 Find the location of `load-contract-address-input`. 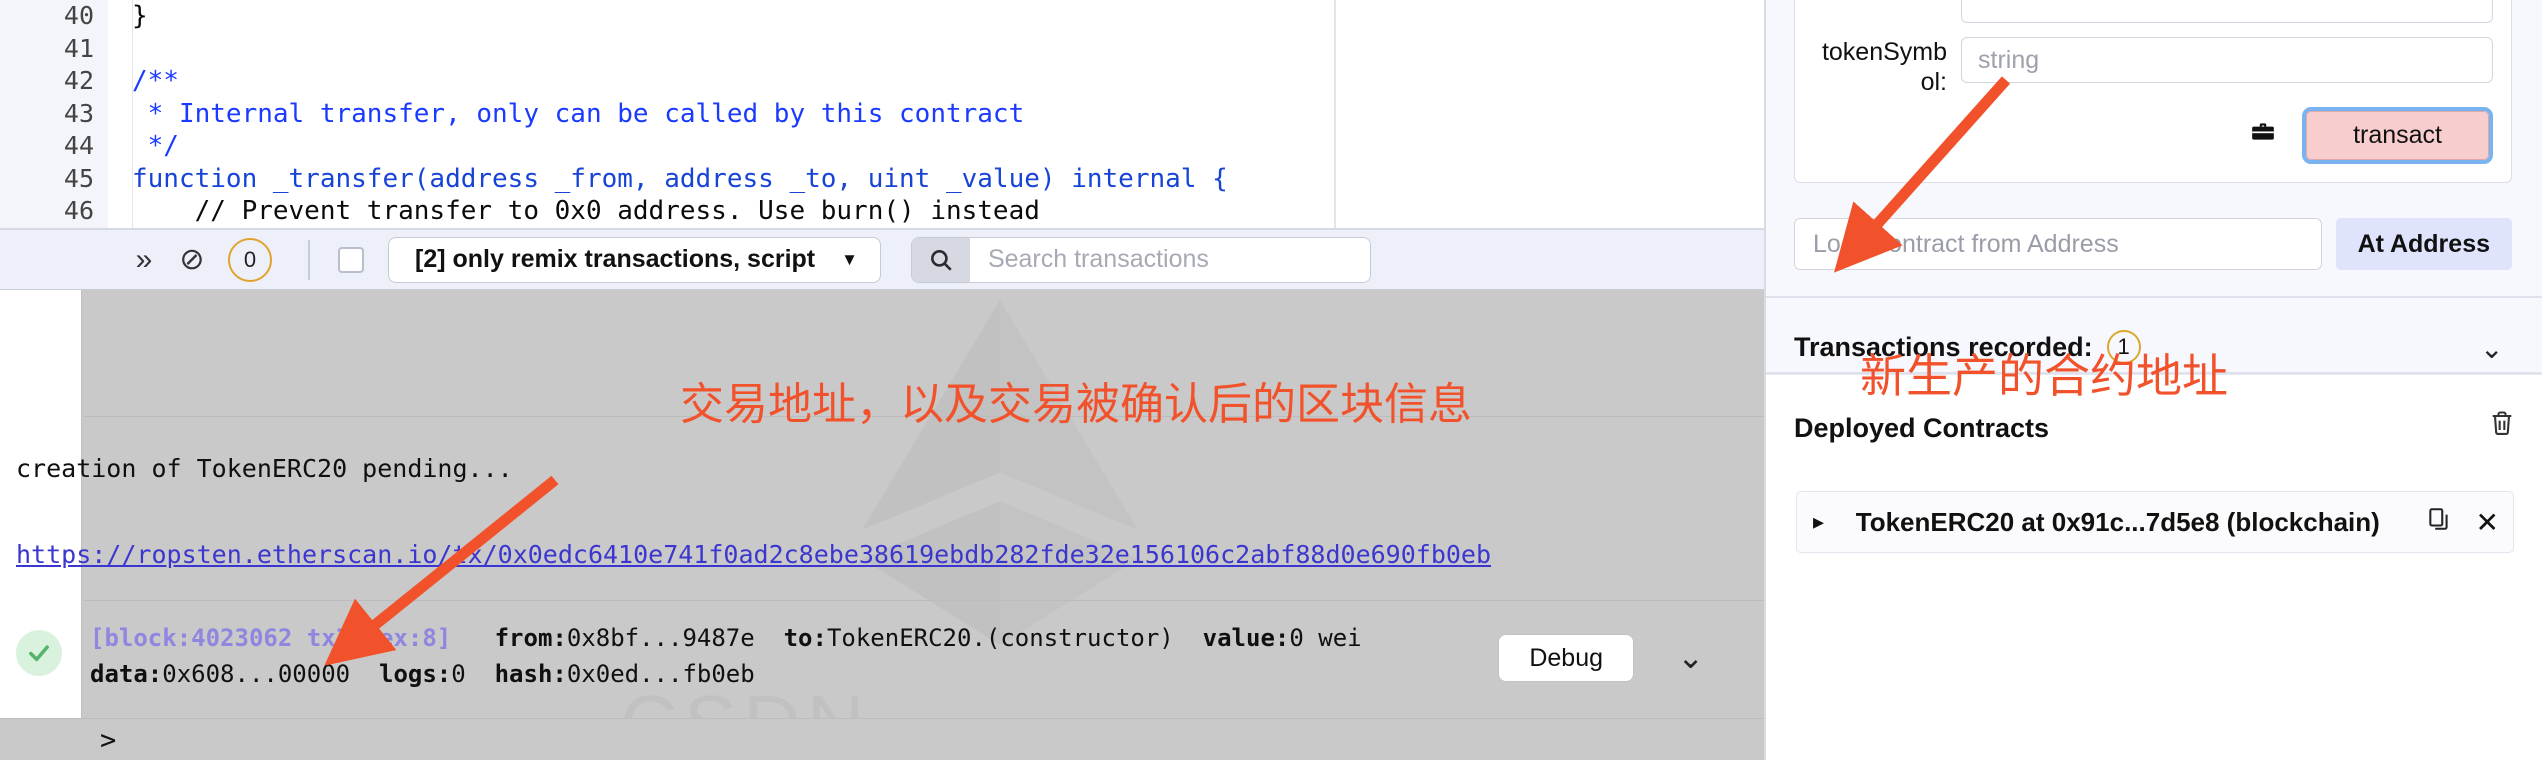

load-contract-address-input is located at coordinates (2058, 244).